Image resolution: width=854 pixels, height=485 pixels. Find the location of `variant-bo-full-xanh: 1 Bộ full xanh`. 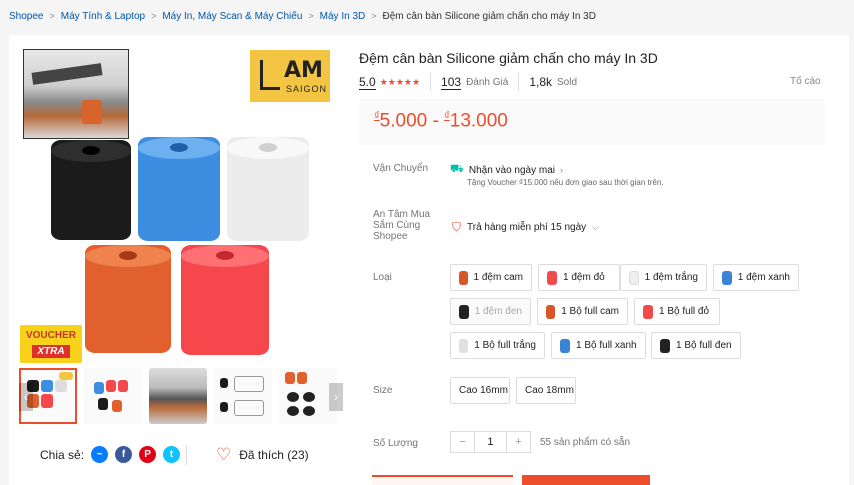

variant-bo-full-xanh: 1 Bộ full xanh is located at coordinates (598, 345).